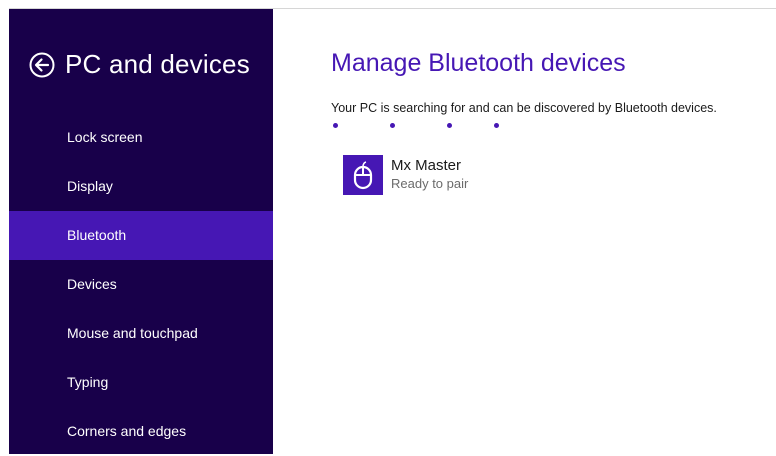  I want to click on sidebar-item-typing: Typing, so click(141, 382).